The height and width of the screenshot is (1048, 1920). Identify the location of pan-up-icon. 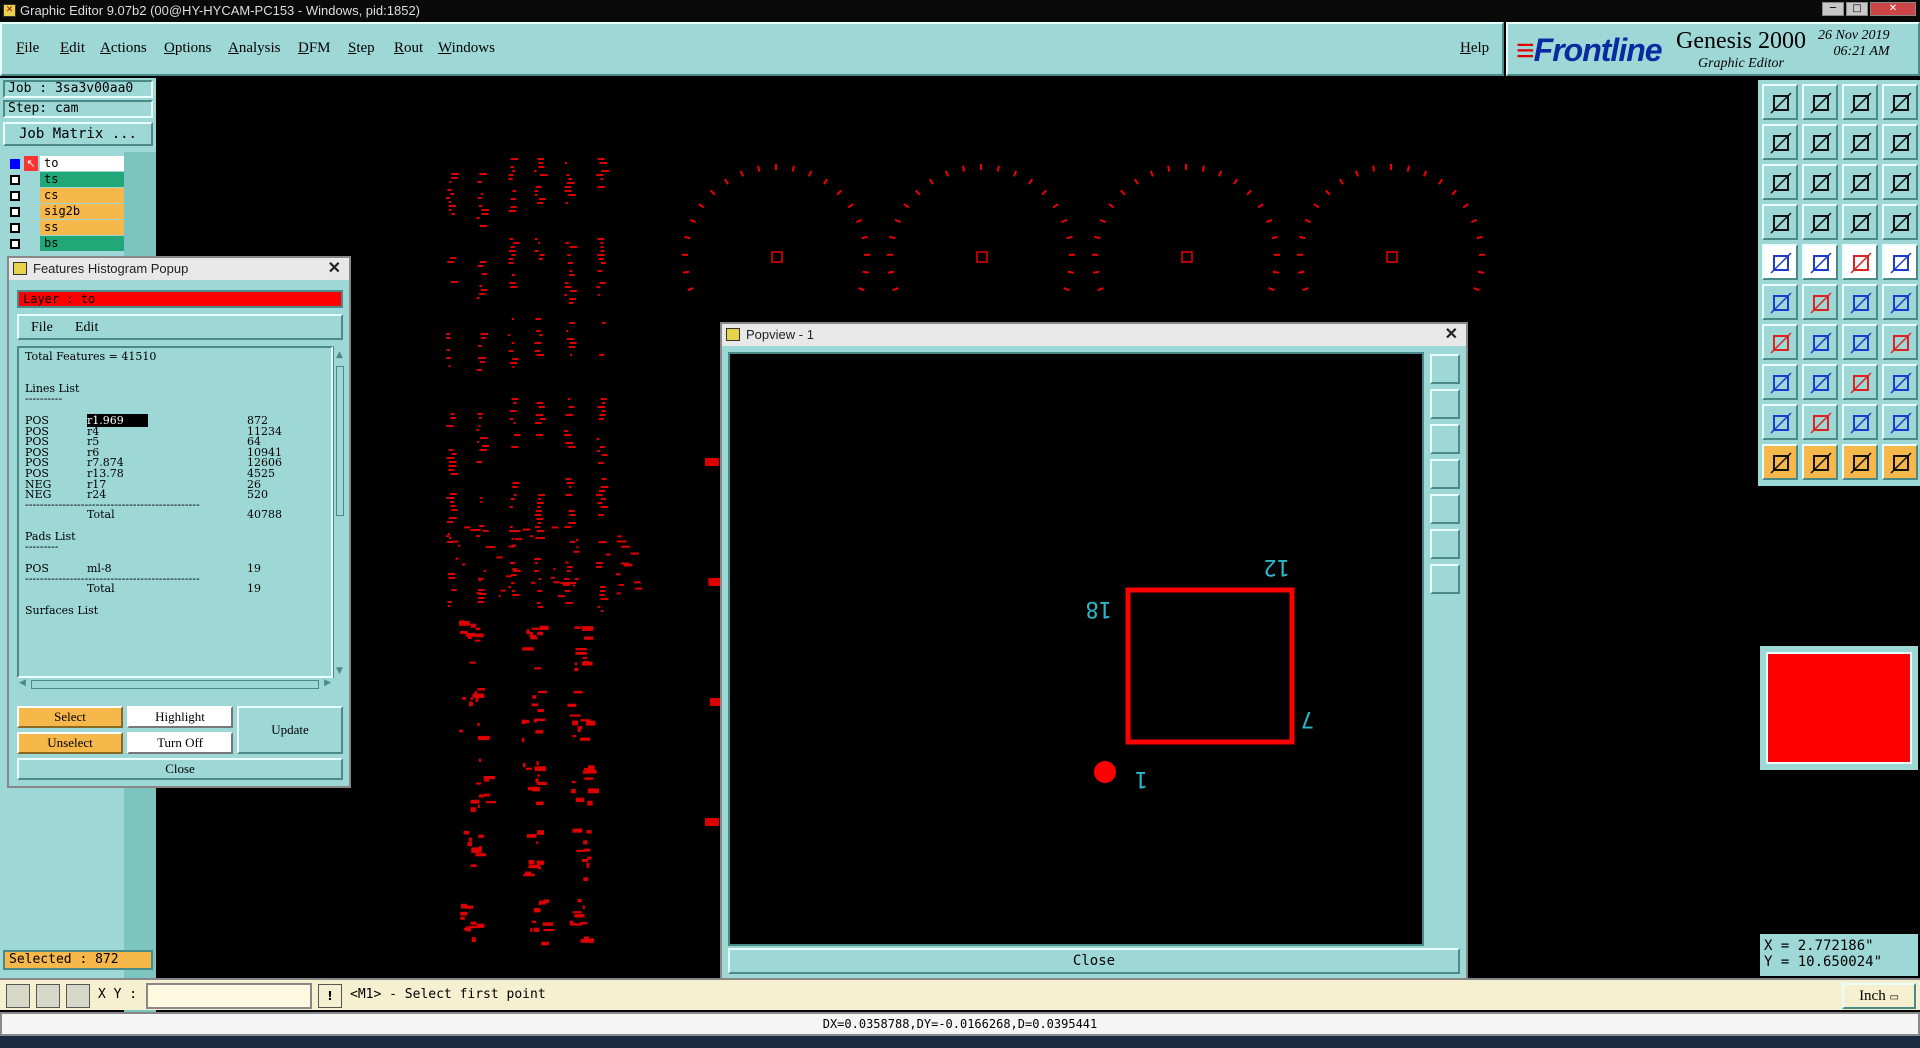
(1445, 404).